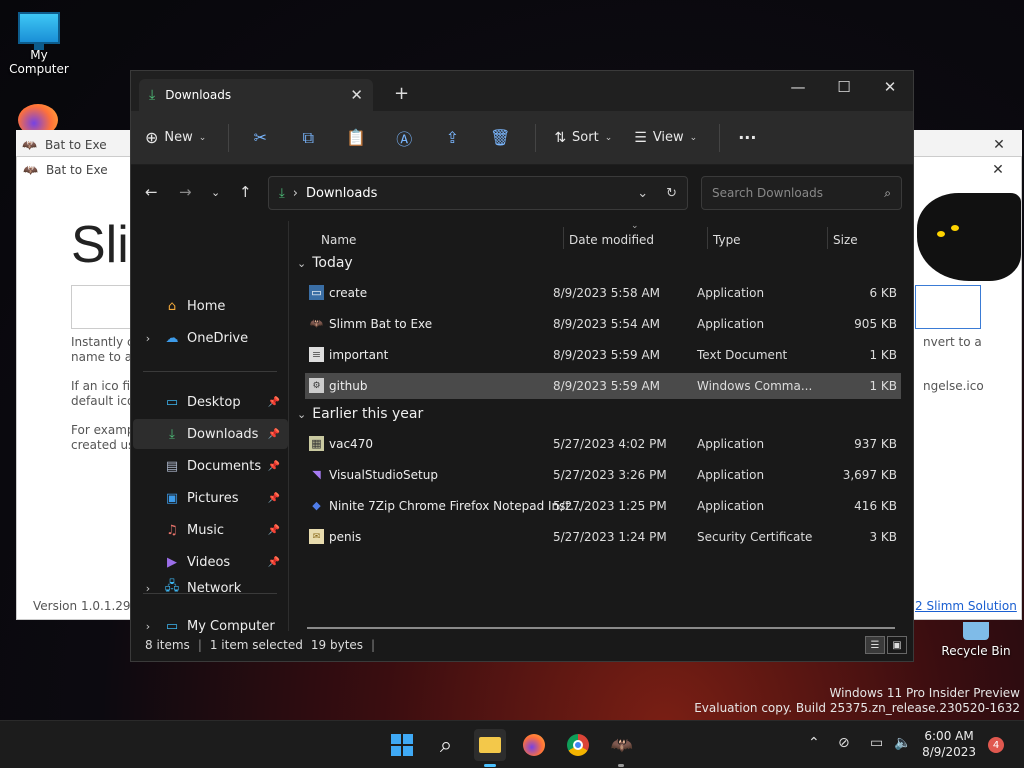 Image resolution: width=1024 pixels, height=768 pixels. What do you see at coordinates (256, 95) in the screenshot?
I see `tab-downloads: ⤓ Downloads ✕` at bounding box center [256, 95].